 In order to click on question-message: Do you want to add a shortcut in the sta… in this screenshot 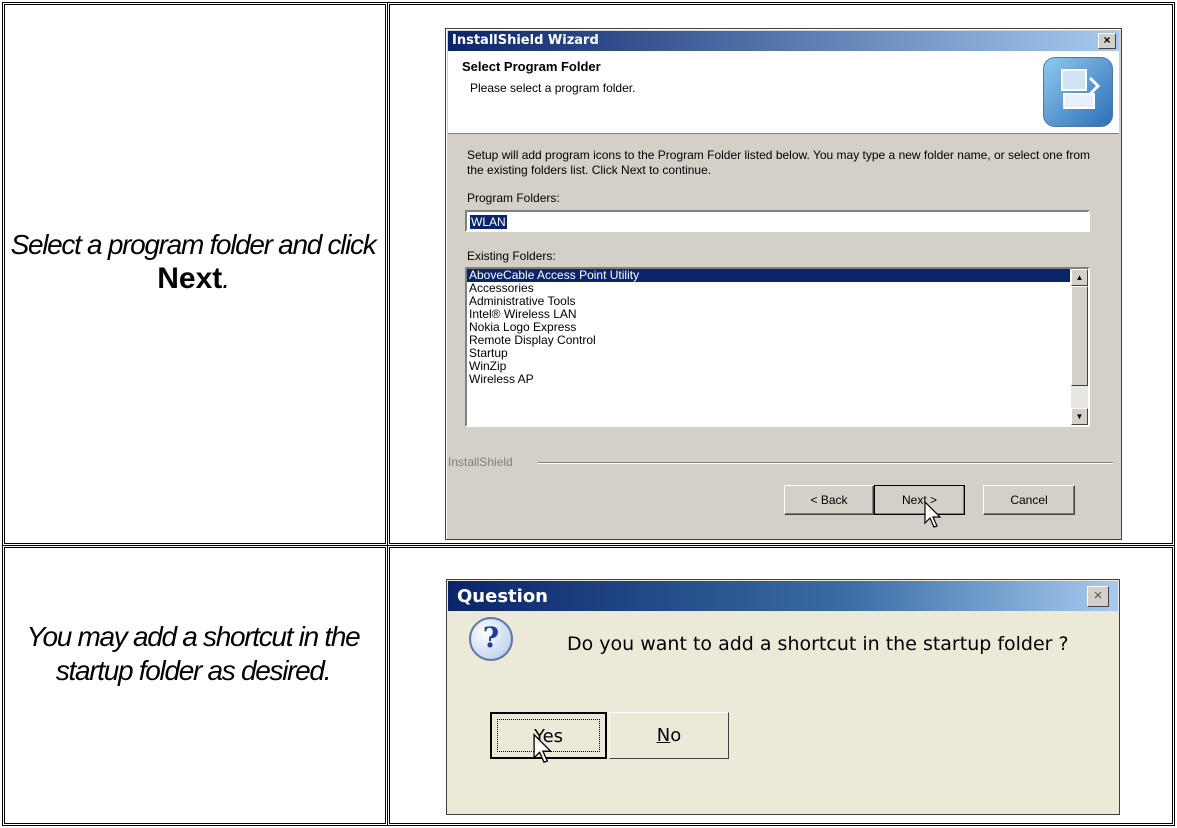, I will do `click(818, 644)`.